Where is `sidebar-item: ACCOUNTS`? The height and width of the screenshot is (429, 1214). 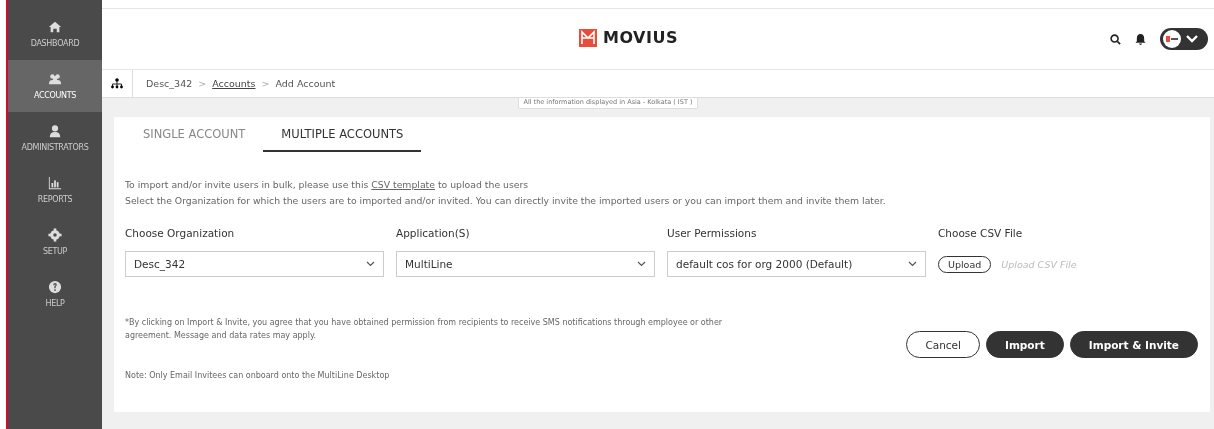 sidebar-item: ACCOUNTS is located at coordinates (55, 86).